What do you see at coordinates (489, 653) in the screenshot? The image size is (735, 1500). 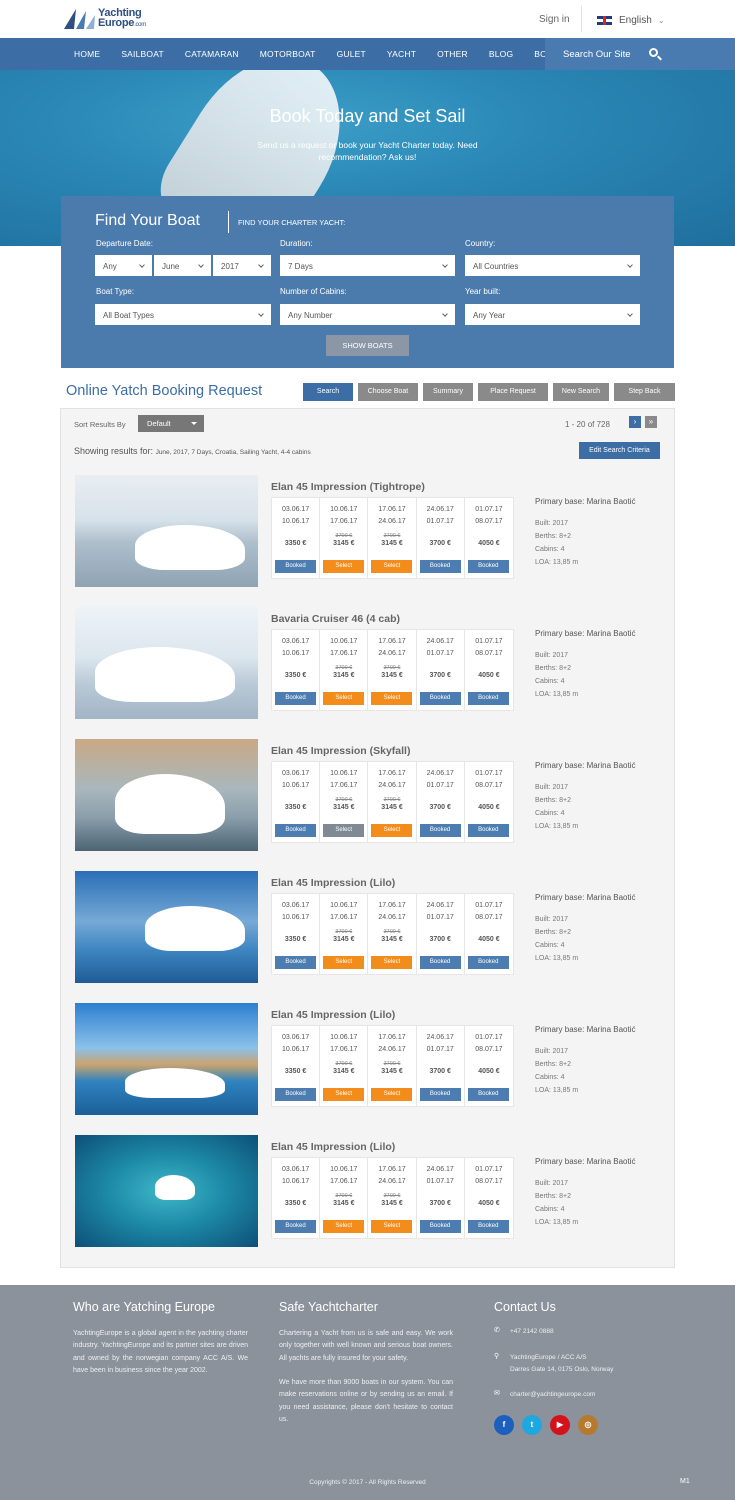 I see `period-to: 08.07.17` at bounding box center [489, 653].